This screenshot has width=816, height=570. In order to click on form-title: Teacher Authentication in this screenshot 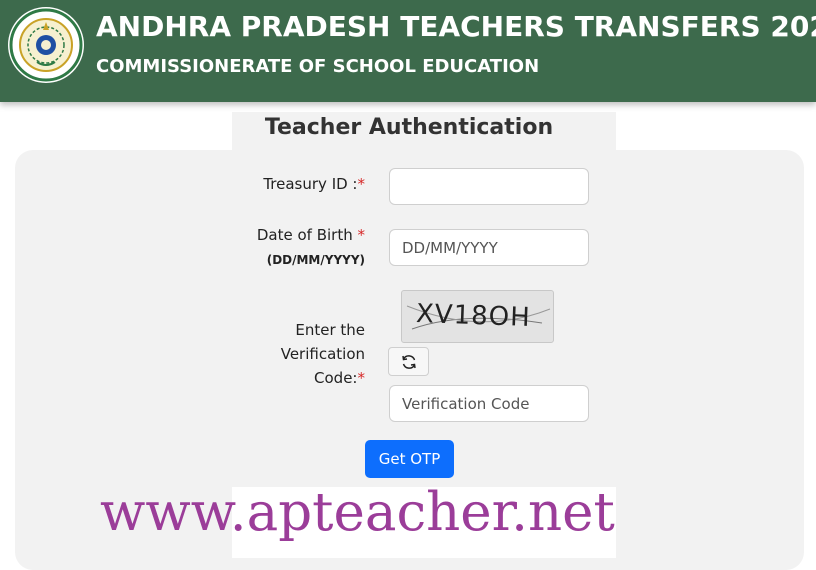, I will do `click(409, 127)`.